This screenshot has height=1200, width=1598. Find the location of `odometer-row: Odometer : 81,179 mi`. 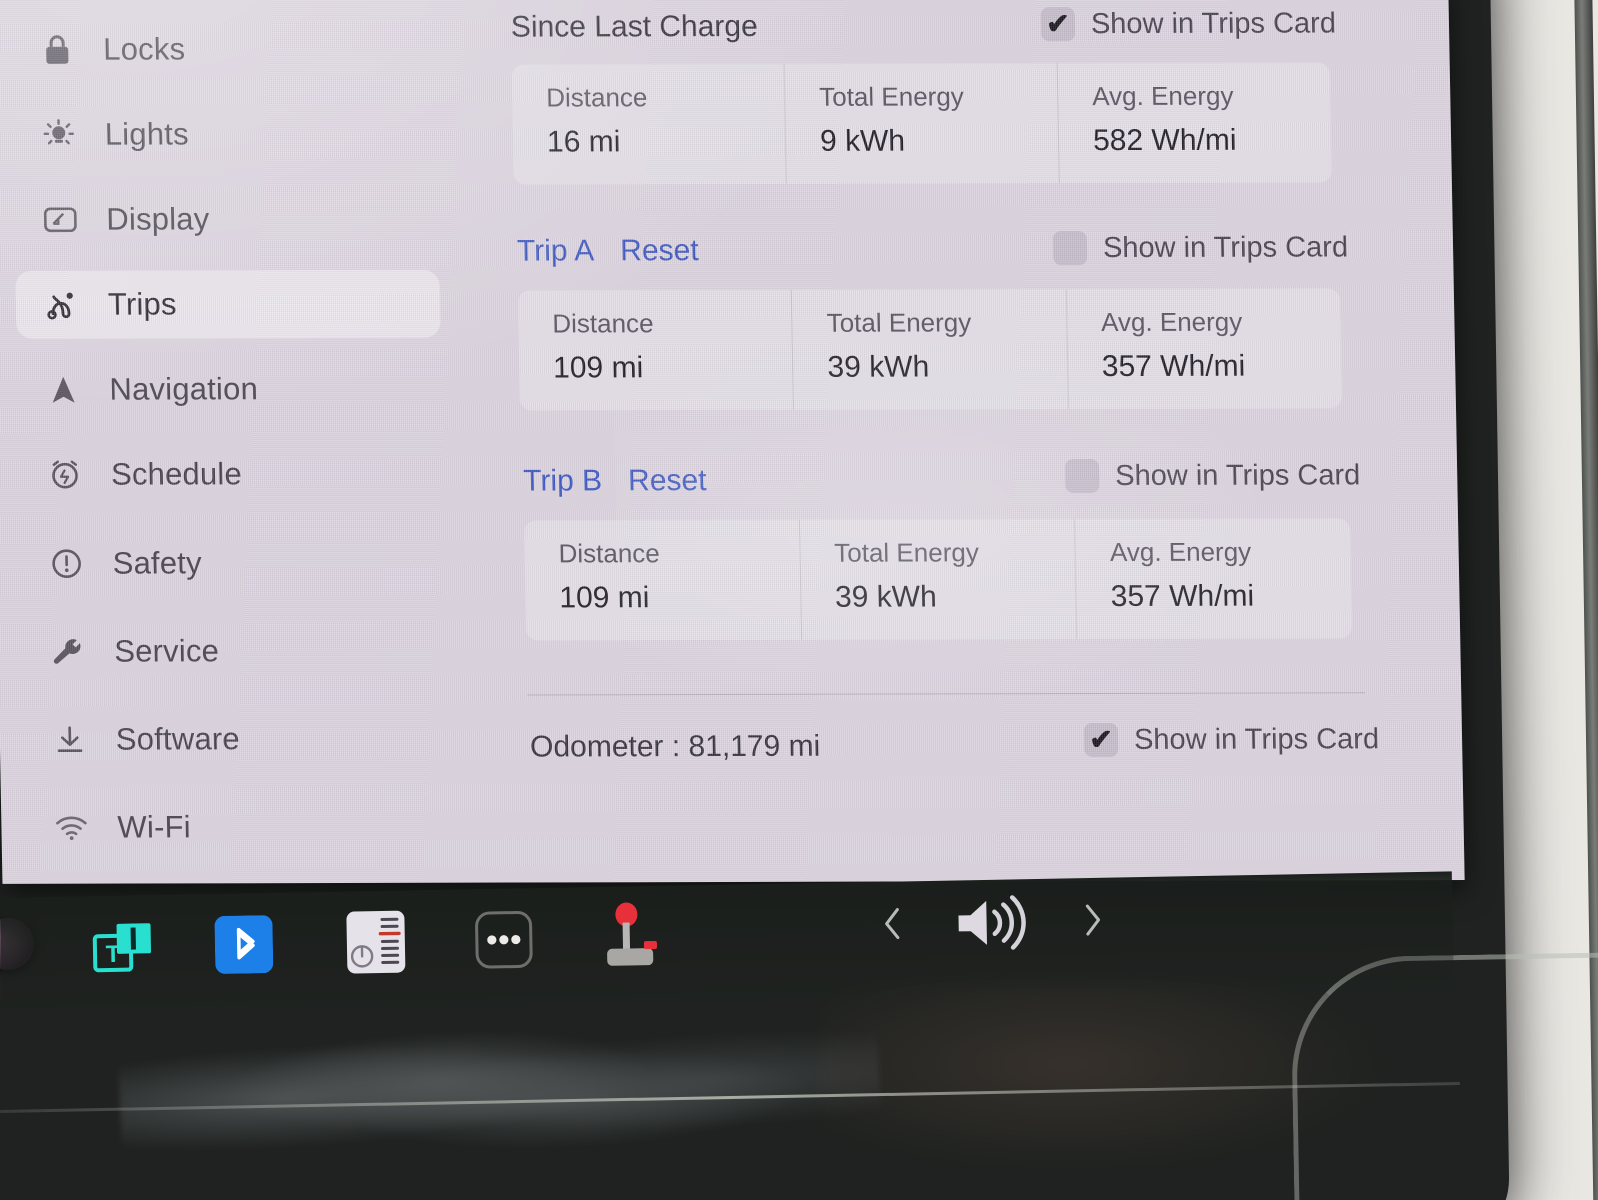

odometer-row: Odometer : 81,179 mi is located at coordinates (675, 747).